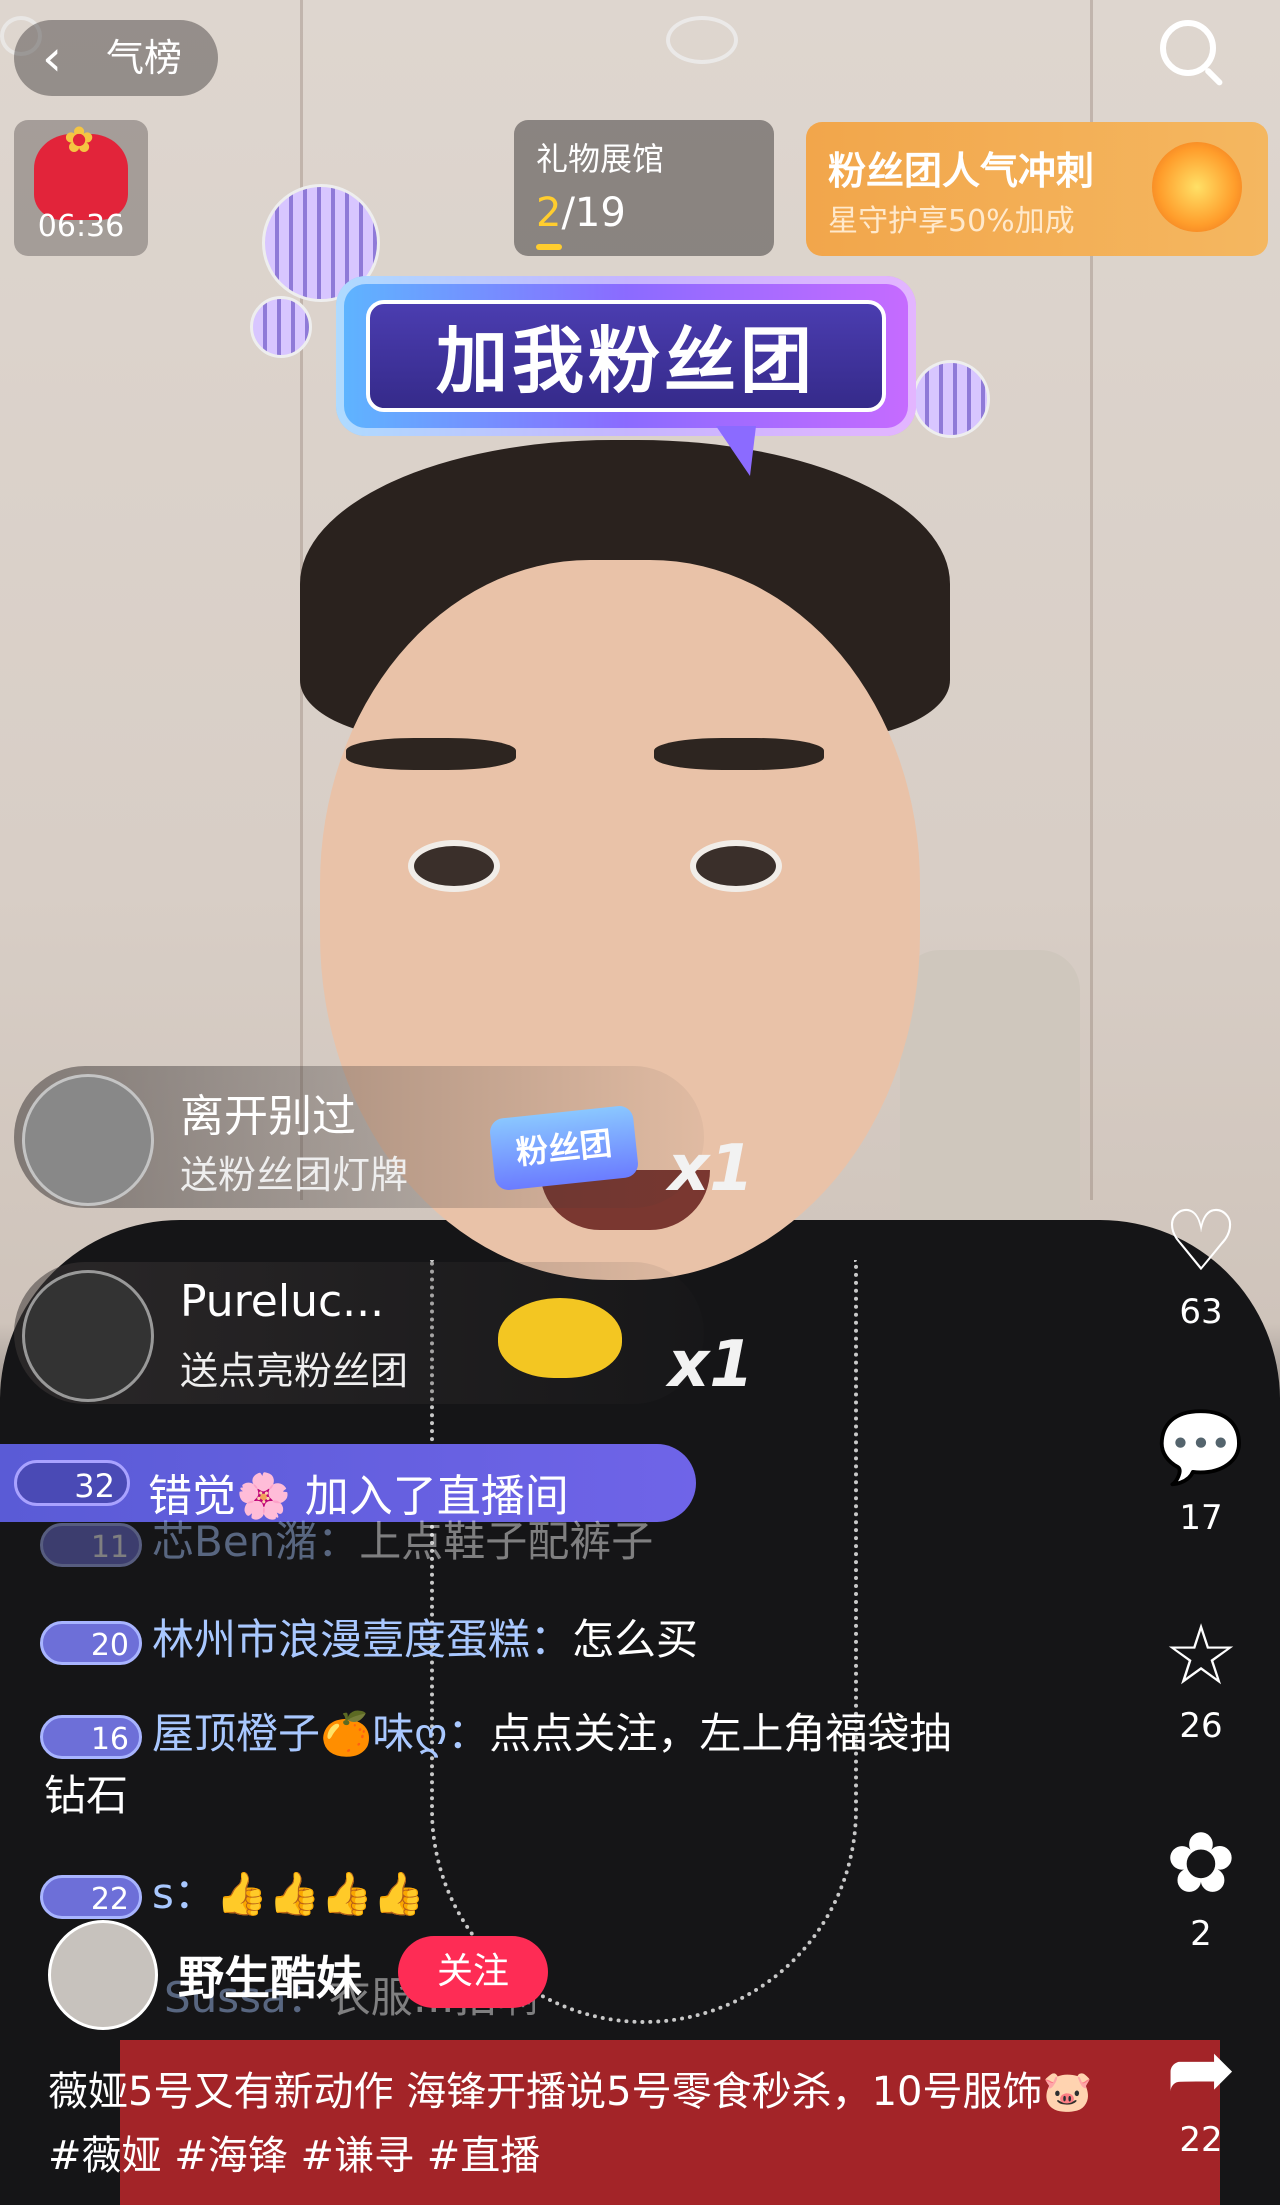 The width and height of the screenshot is (1280, 2205). Describe the element at coordinates (1201, 1934) in the screenshot. I see `gift-share-count: 2` at that location.